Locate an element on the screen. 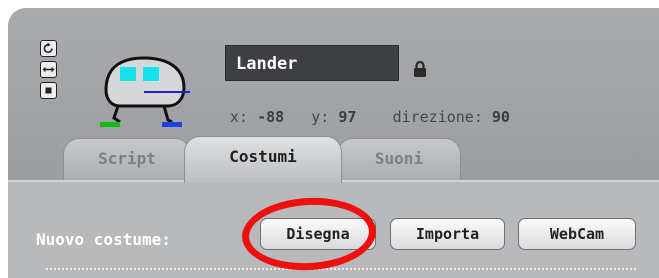  y-label: y: is located at coordinates (320, 117).